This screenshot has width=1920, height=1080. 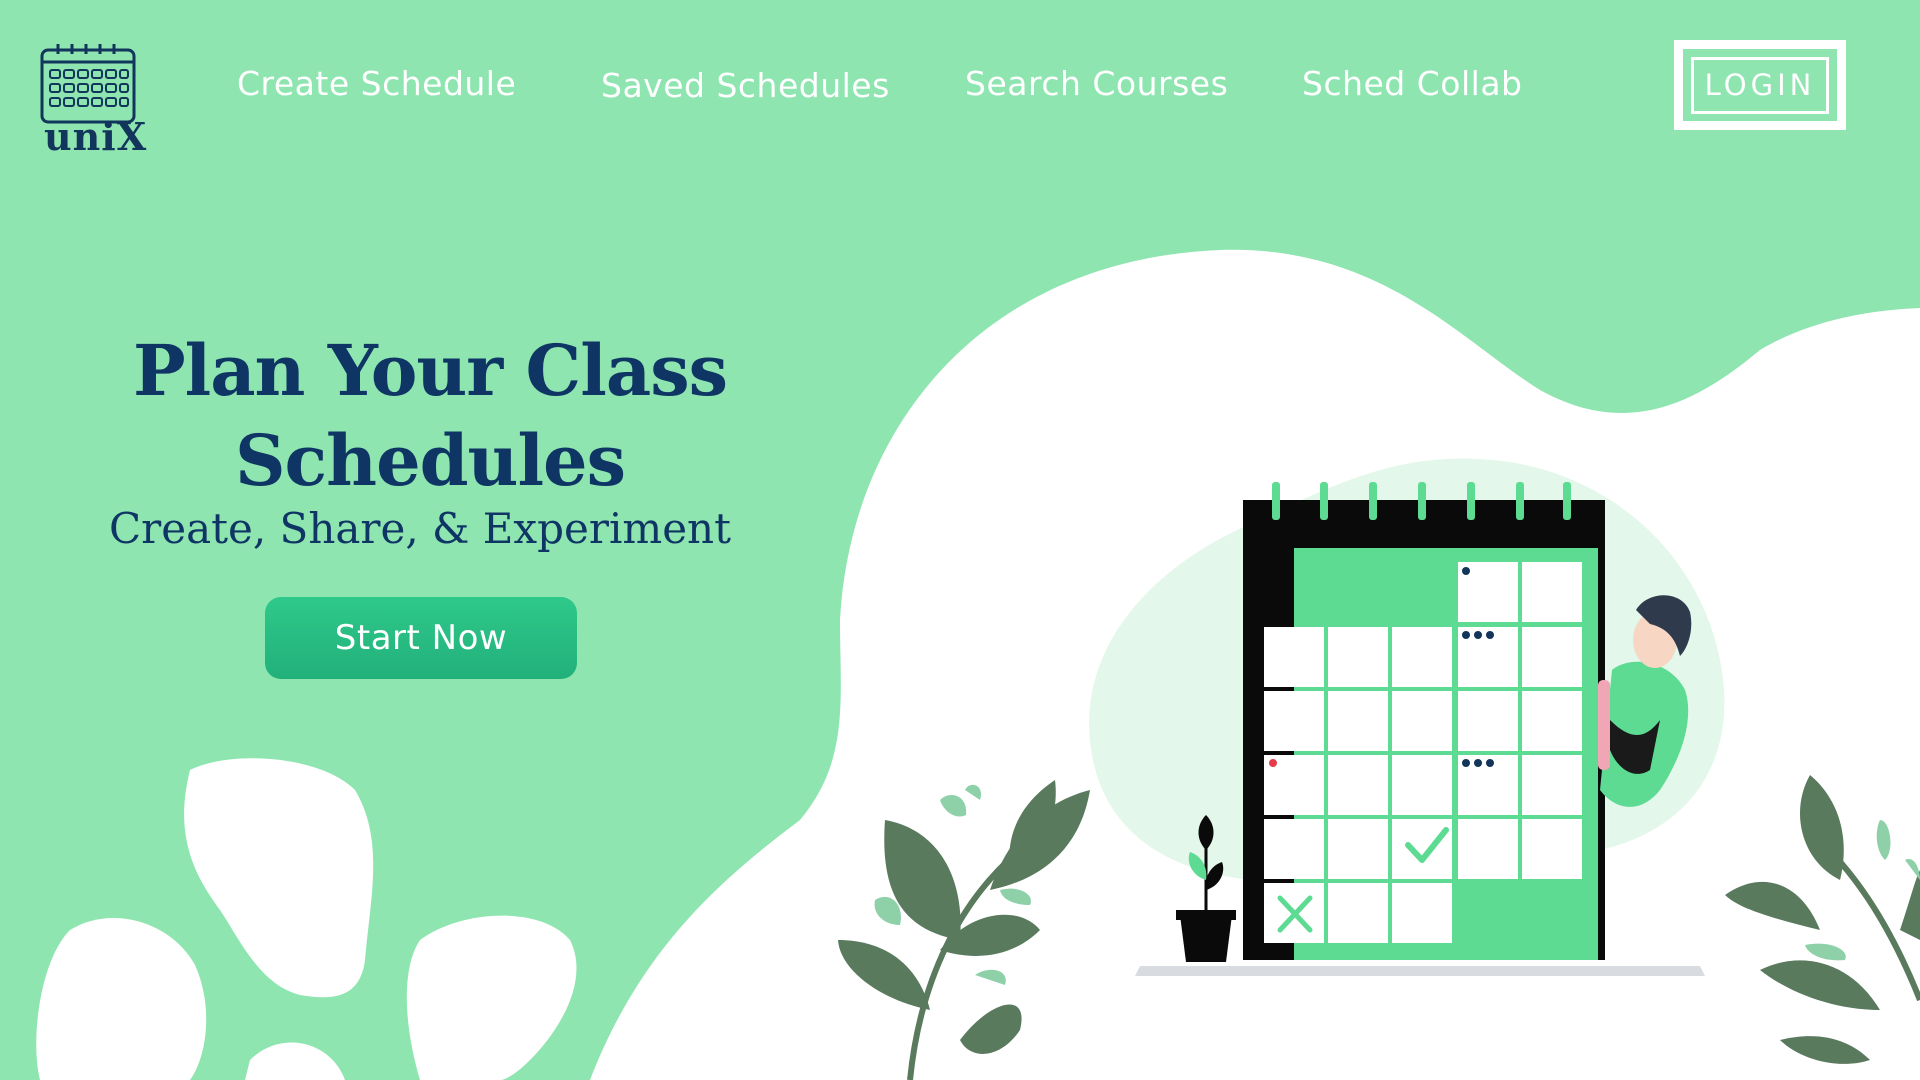 I want to click on login-label: LOGIN, so click(x=1760, y=85).